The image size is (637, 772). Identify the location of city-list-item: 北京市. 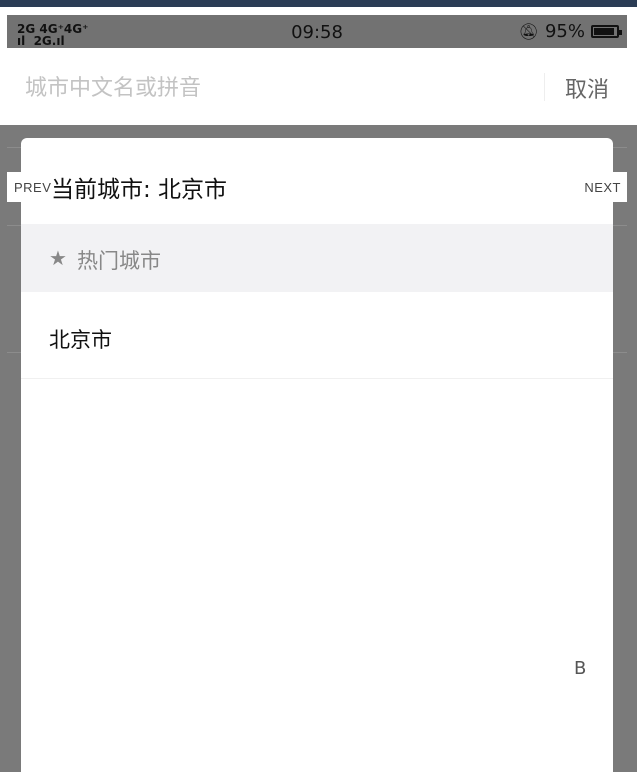
(317, 335).